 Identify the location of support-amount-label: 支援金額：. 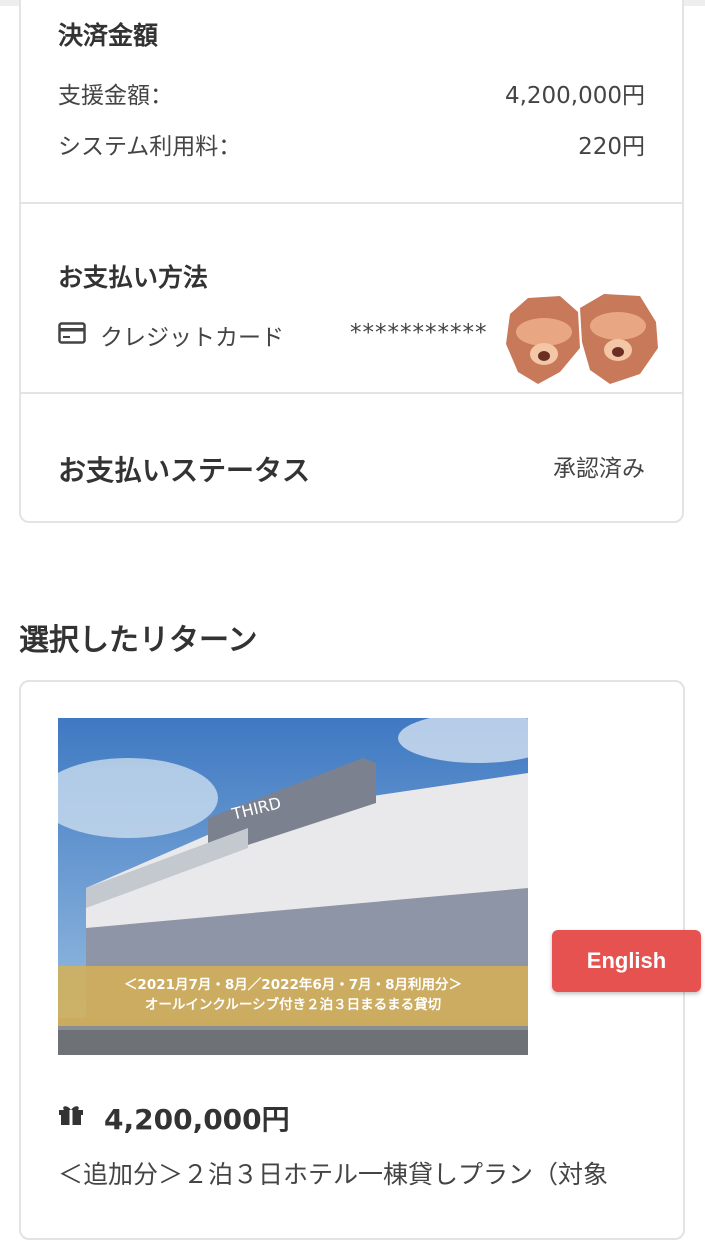
(115, 96).